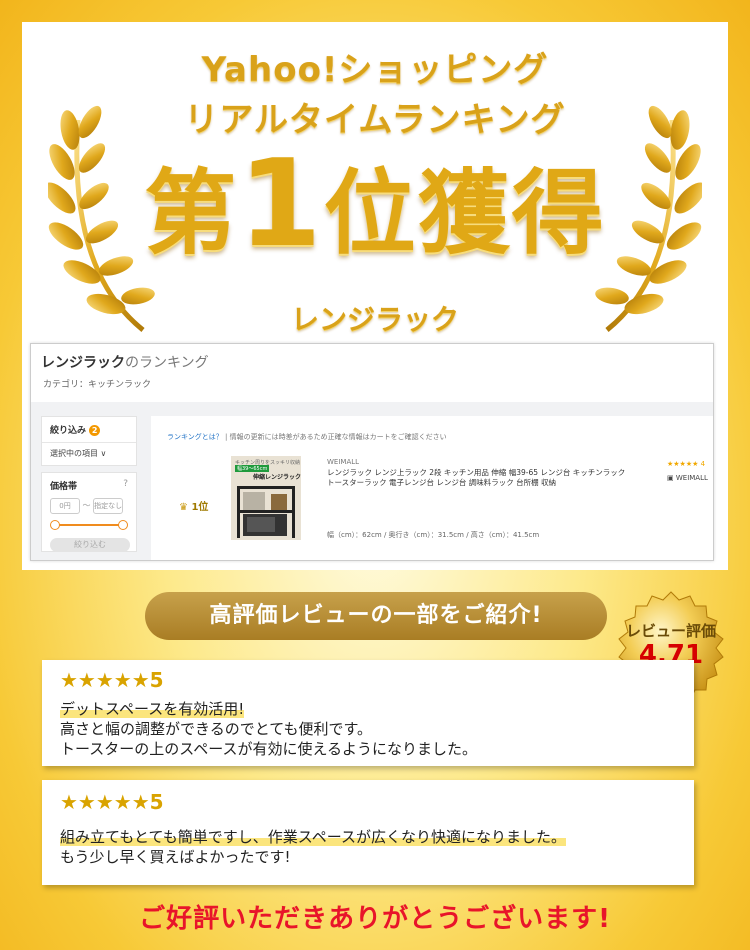  What do you see at coordinates (90, 545) in the screenshot?
I see `narrow-button: 絞り込む` at bounding box center [90, 545].